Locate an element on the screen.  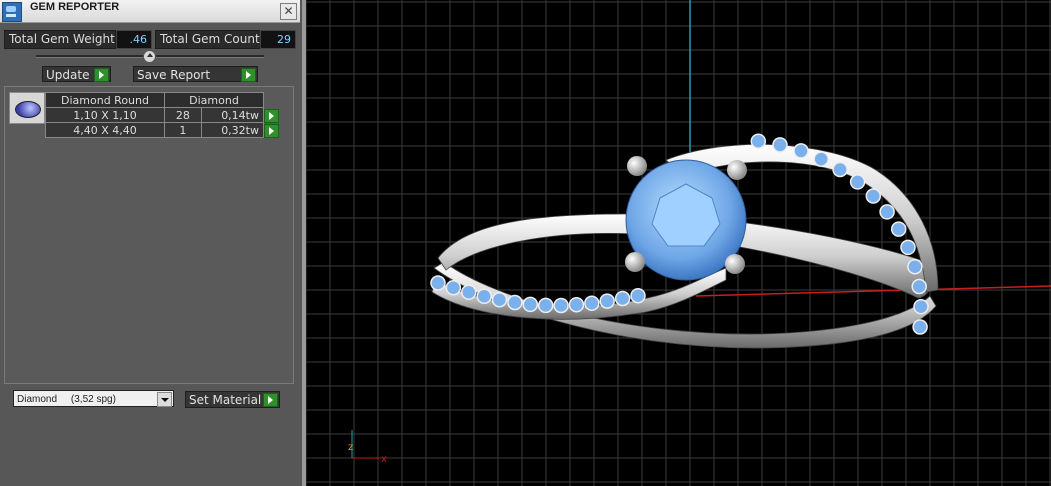
gem-size: 1,10 X 1,10 is located at coordinates (105, 115).